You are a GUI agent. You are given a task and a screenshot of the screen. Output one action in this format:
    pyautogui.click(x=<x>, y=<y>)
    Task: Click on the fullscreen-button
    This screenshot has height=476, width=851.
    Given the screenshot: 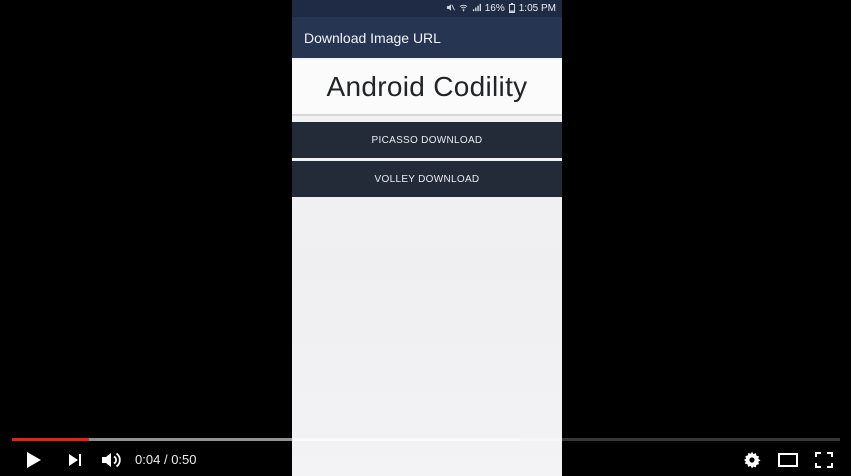 What is the action you would take?
    pyautogui.click(x=824, y=460)
    